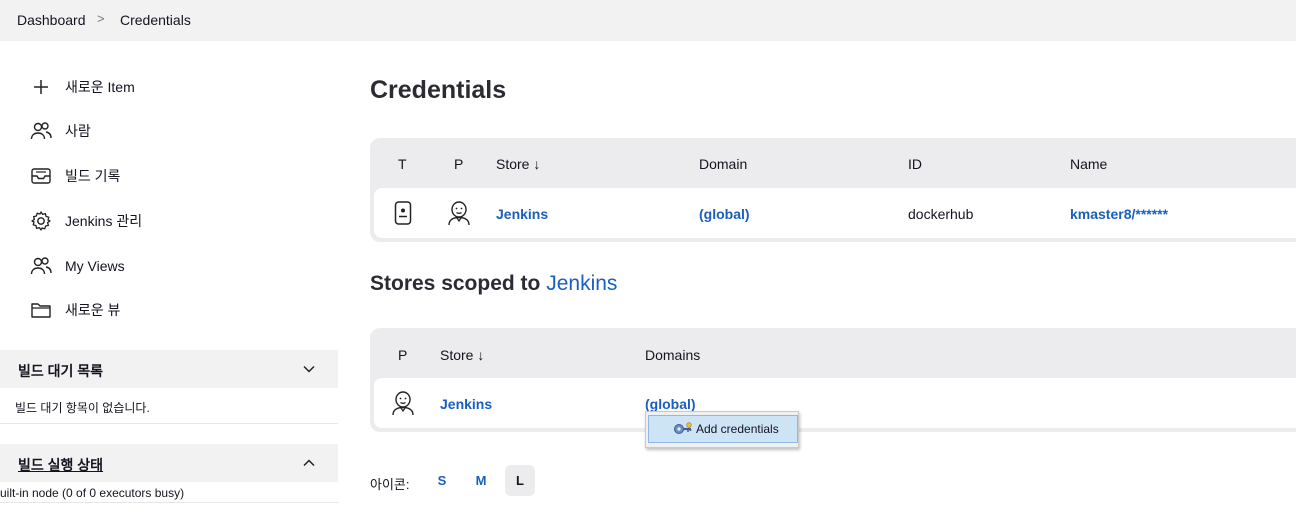 The width and height of the screenshot is (1296, 516). Describe the element at coordinates (309, 369) in the screenshot. I see `chevron-down-icon` at that location.